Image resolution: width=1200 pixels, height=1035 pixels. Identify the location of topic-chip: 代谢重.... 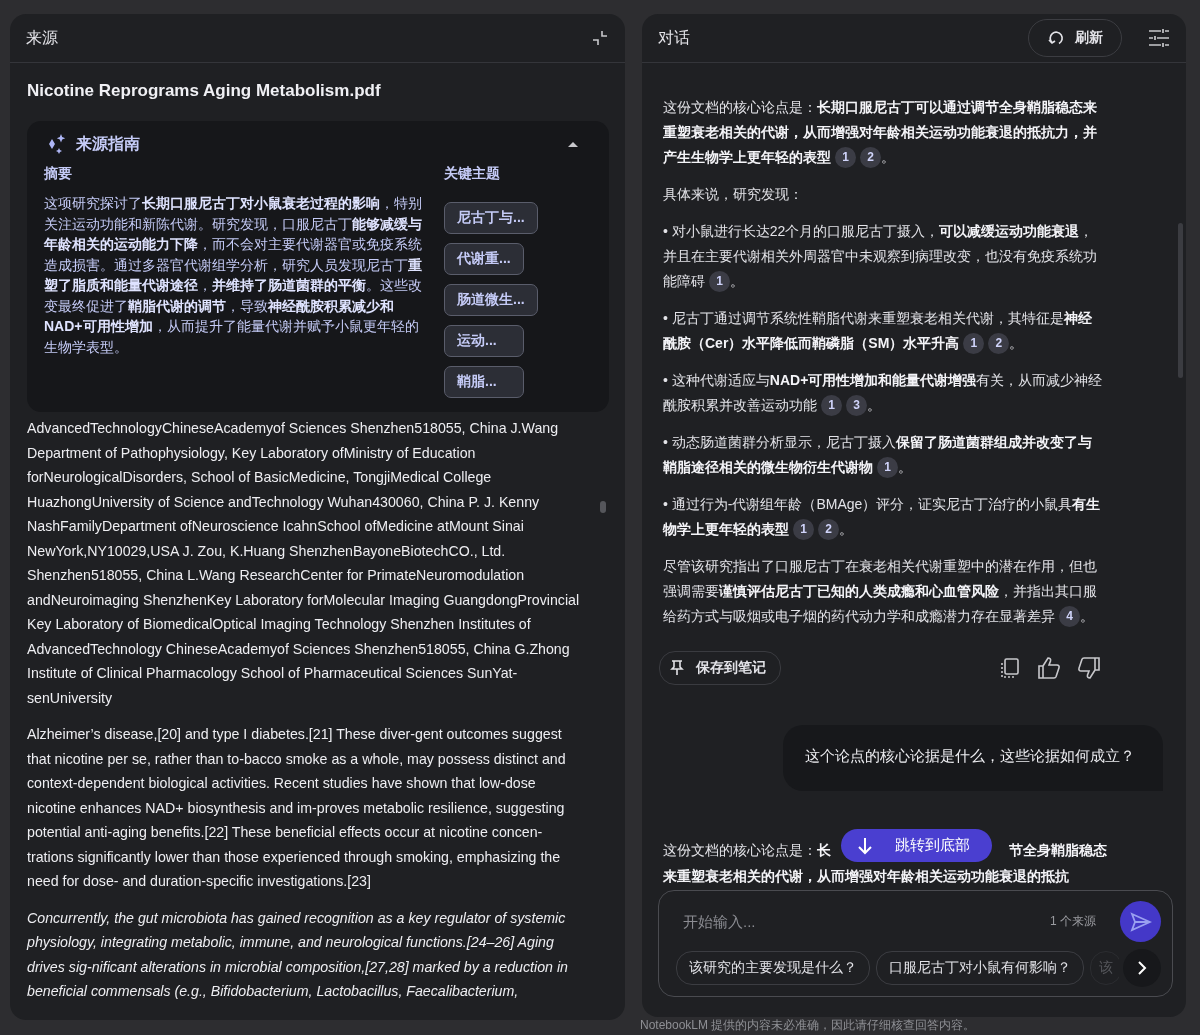
(484, 259).